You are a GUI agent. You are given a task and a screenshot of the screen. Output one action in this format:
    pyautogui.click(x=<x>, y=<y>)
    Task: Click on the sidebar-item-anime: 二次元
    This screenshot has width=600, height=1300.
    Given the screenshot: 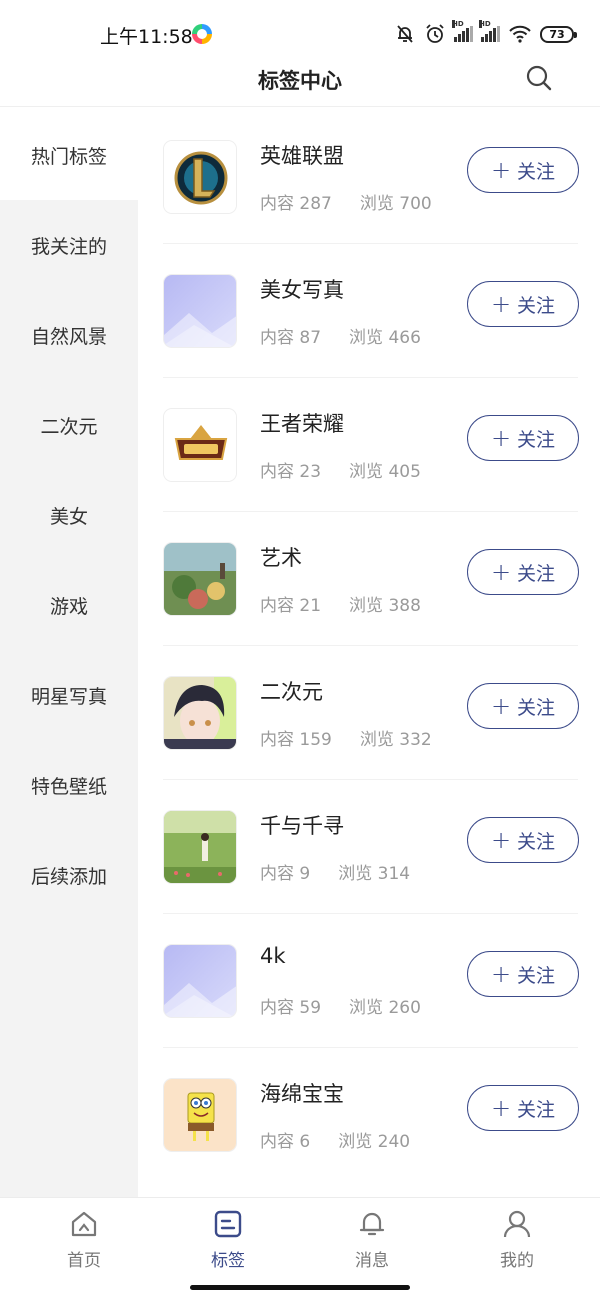 What is the action you would take?
    pyautogui.click(x=69, y=425)
    